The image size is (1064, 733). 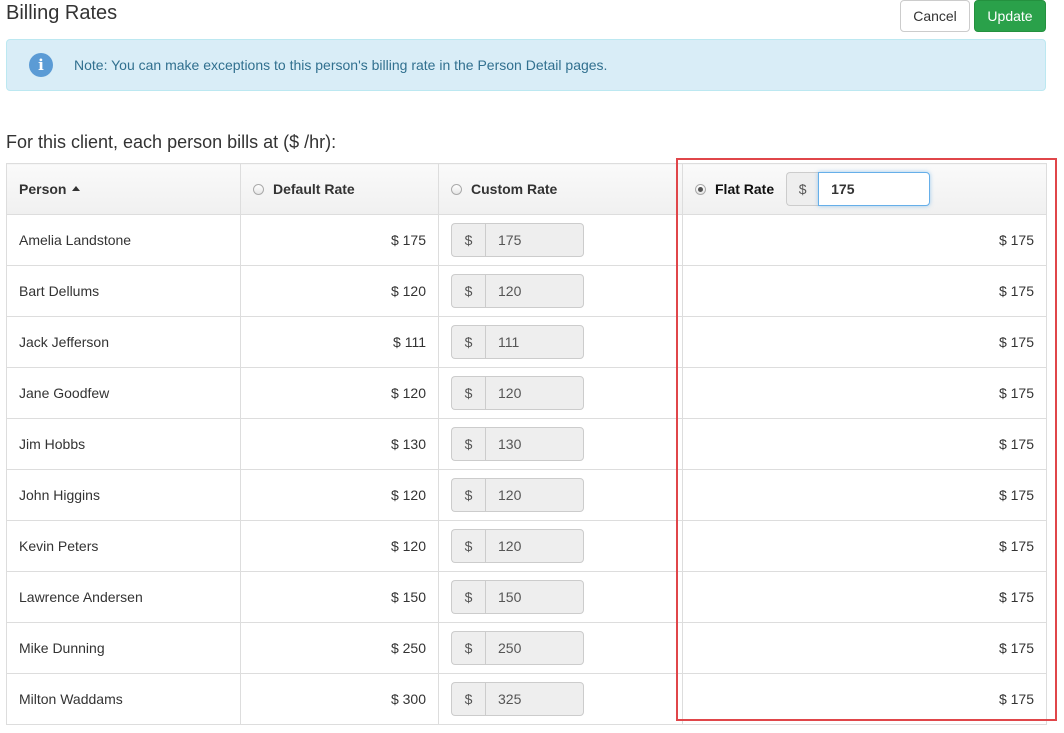 I want to click on person-name: Kevin Peters, so click(x=59, y=546).